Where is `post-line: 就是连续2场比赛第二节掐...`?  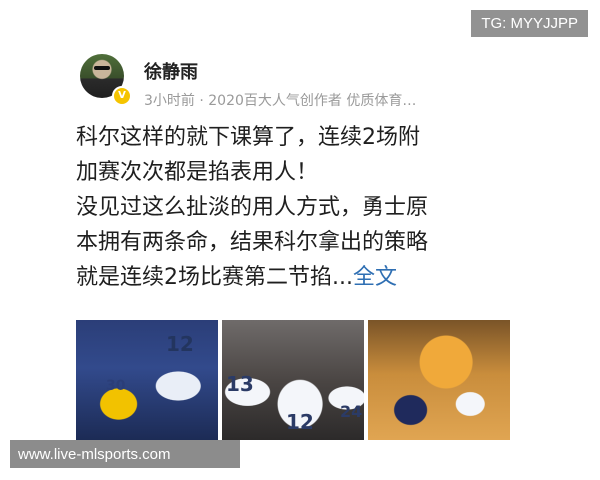 post-line: 就是连续2场比赛第二节掐... is located at coordinates (214, 277).